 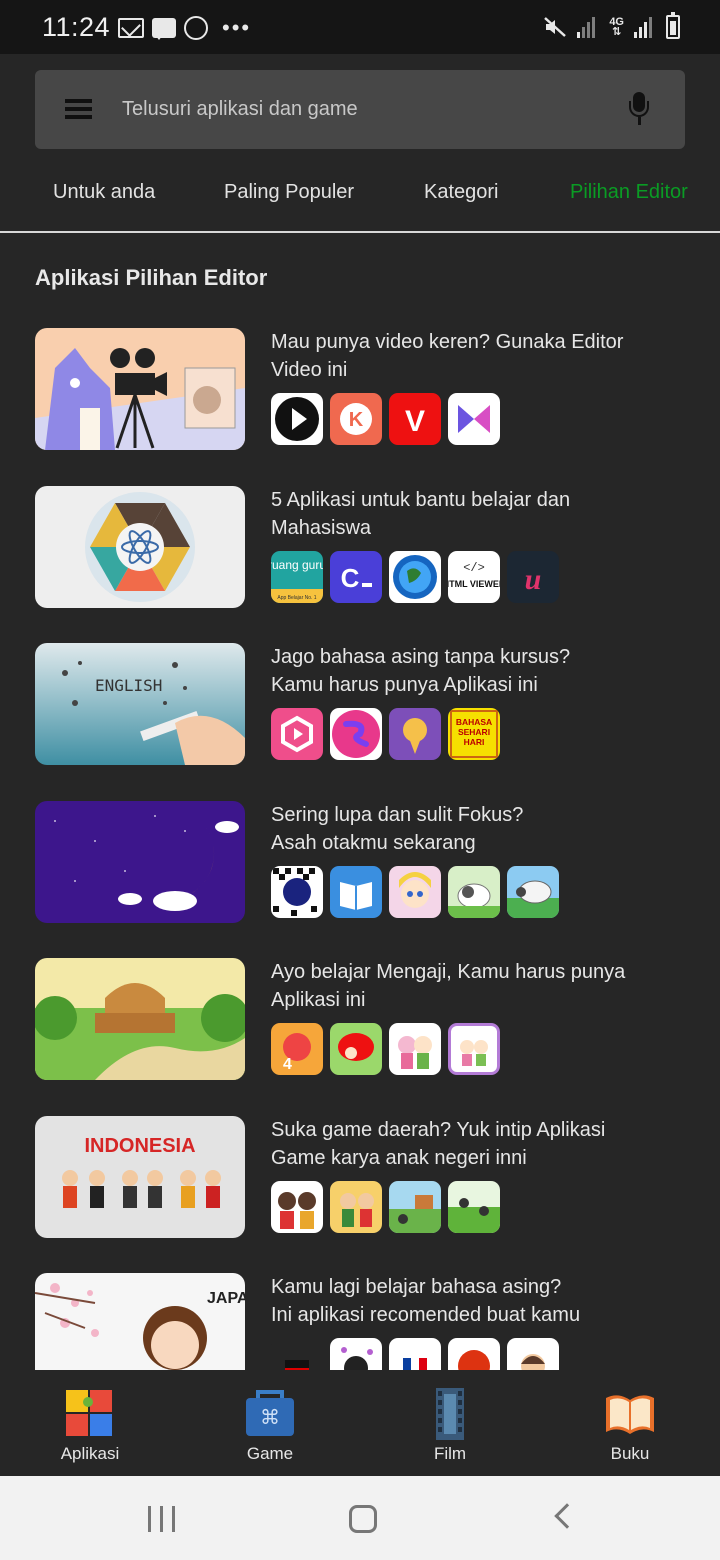 What do you see at coordinates (270, 1453) in the screenshot?
I see `nav-label: Game` at bounding box center [270, 1453].